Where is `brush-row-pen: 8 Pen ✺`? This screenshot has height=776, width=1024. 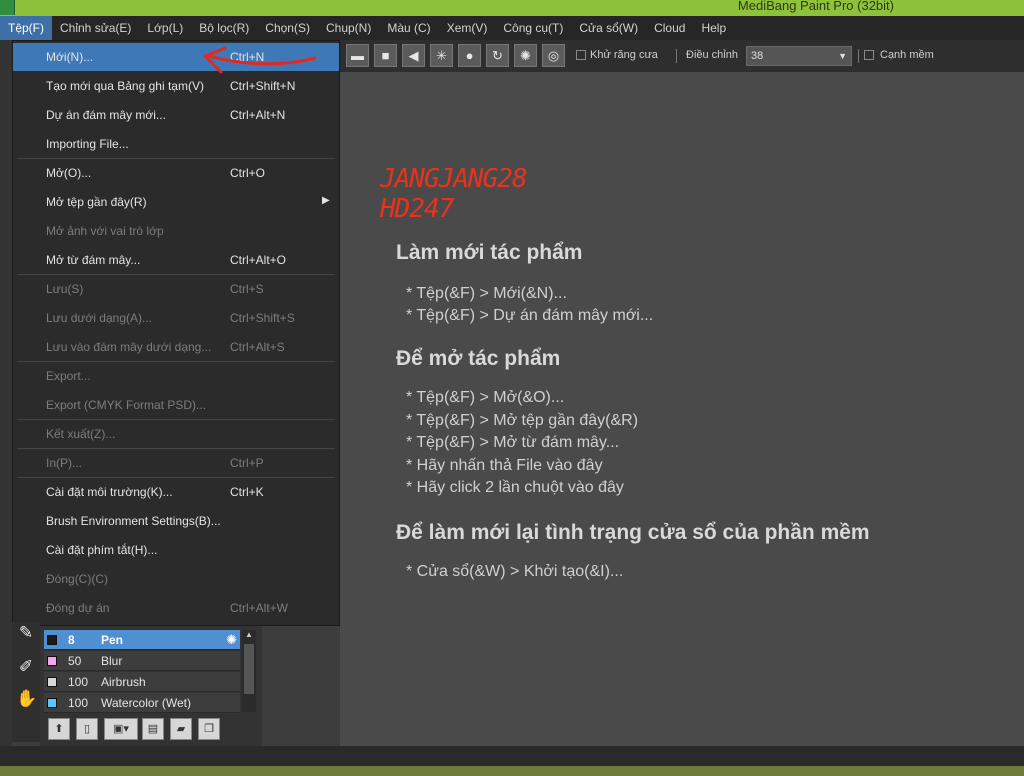 brush-row-pen: 8 Pen ✺ is located at coordinates (142, 640).